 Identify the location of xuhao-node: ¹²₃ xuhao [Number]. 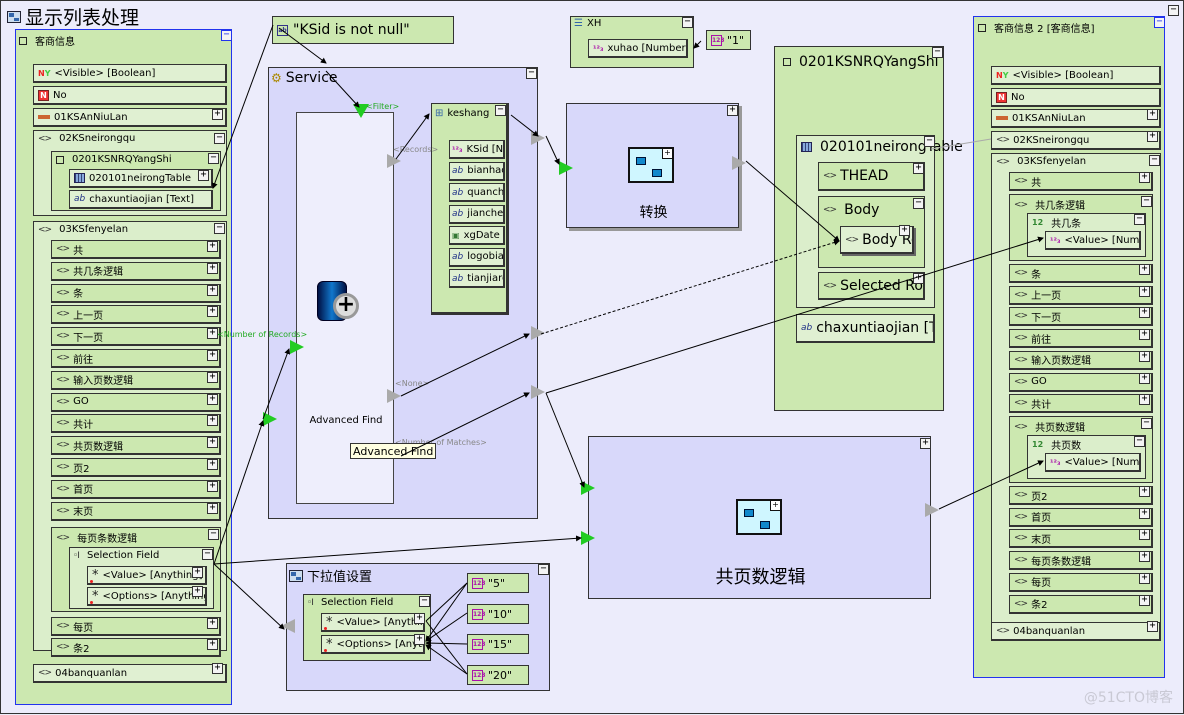
(638, 48).